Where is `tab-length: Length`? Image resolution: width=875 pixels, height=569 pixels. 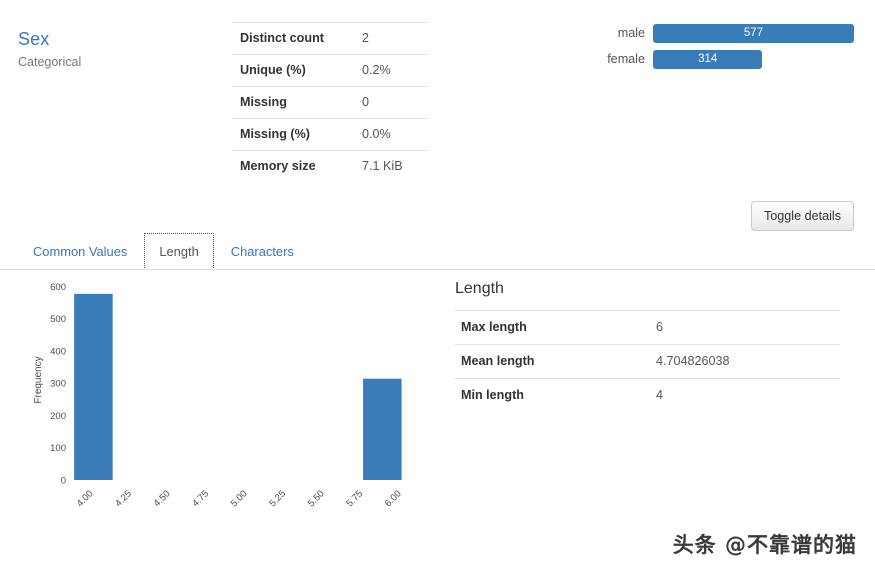 tab-length: Length is located at coordinates (179, 251).